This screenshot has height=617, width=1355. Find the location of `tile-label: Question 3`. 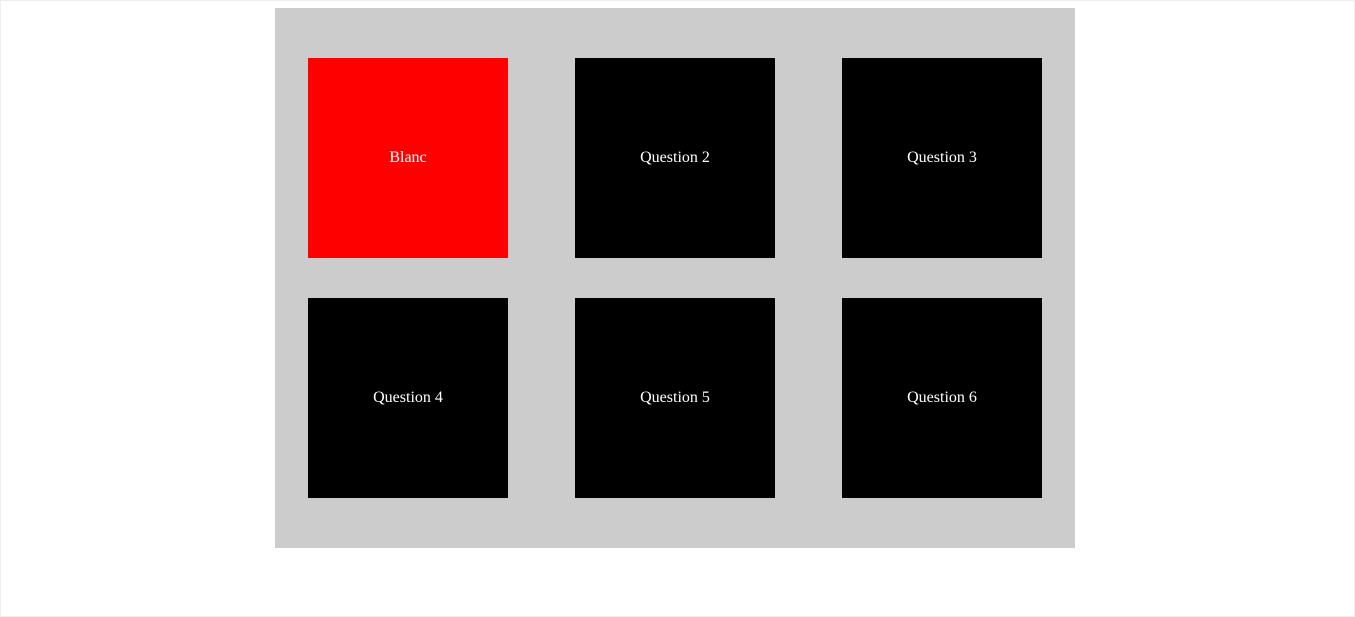

tile-label: Question 3 is located at coordinates (942, 157).